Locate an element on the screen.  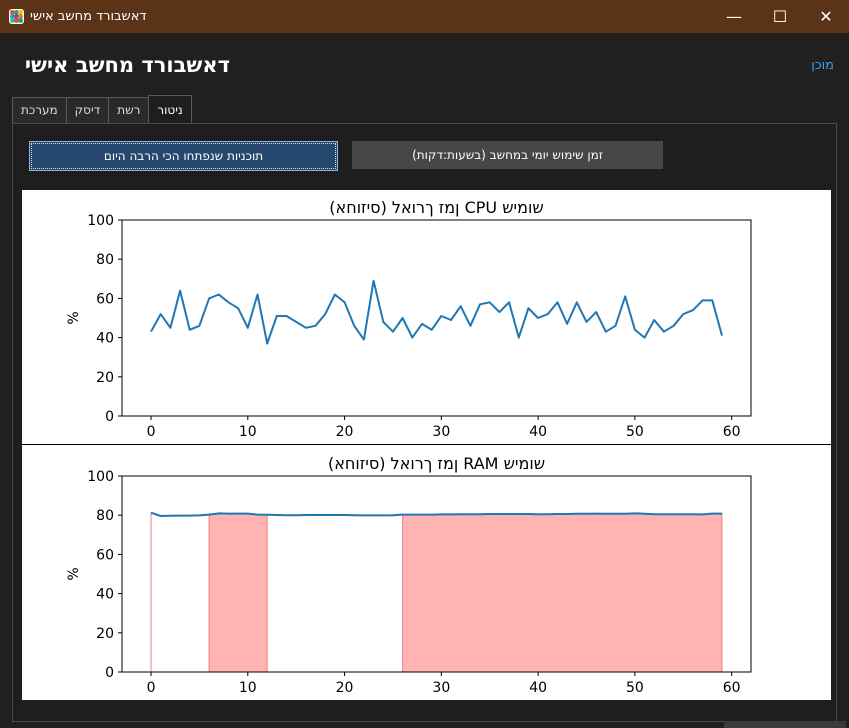
page-title: דאשבורד מחשב אישי is located at coordinates (127, 65).